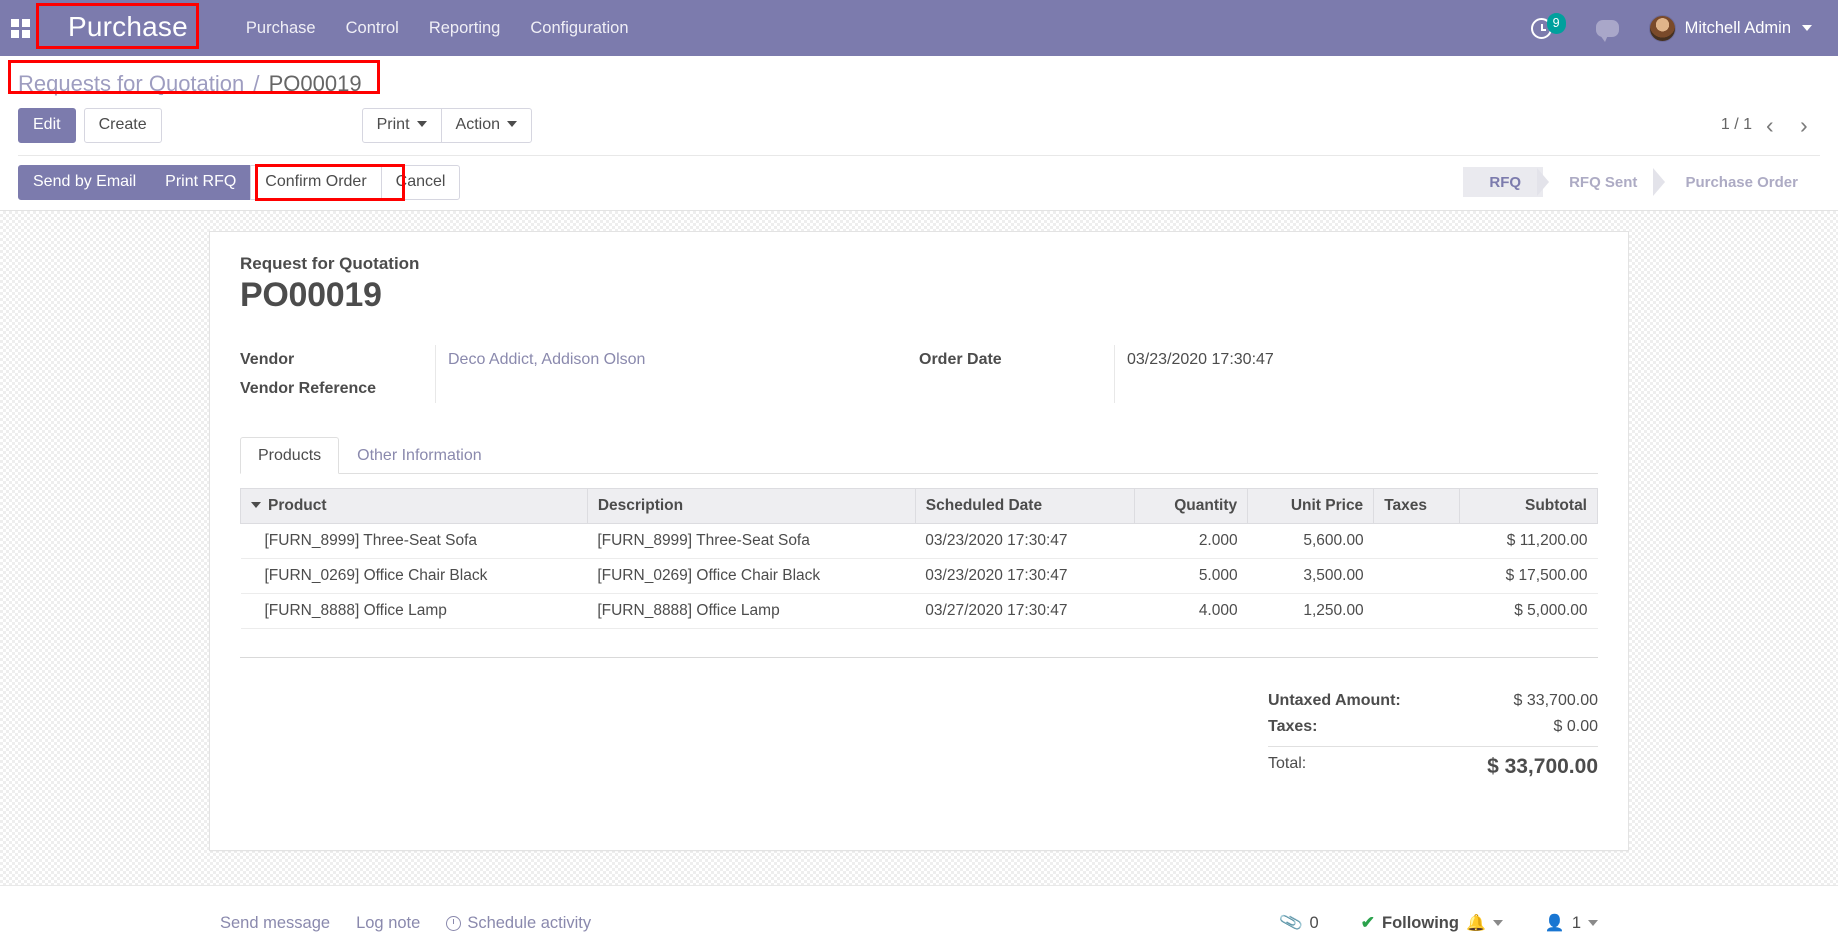 Image resolution: width=1838 pixels, height=949 pixels. Describe the element at coordinates (1556, 23) in the screenshot. I see `activity-count-badge: 9` at that location.